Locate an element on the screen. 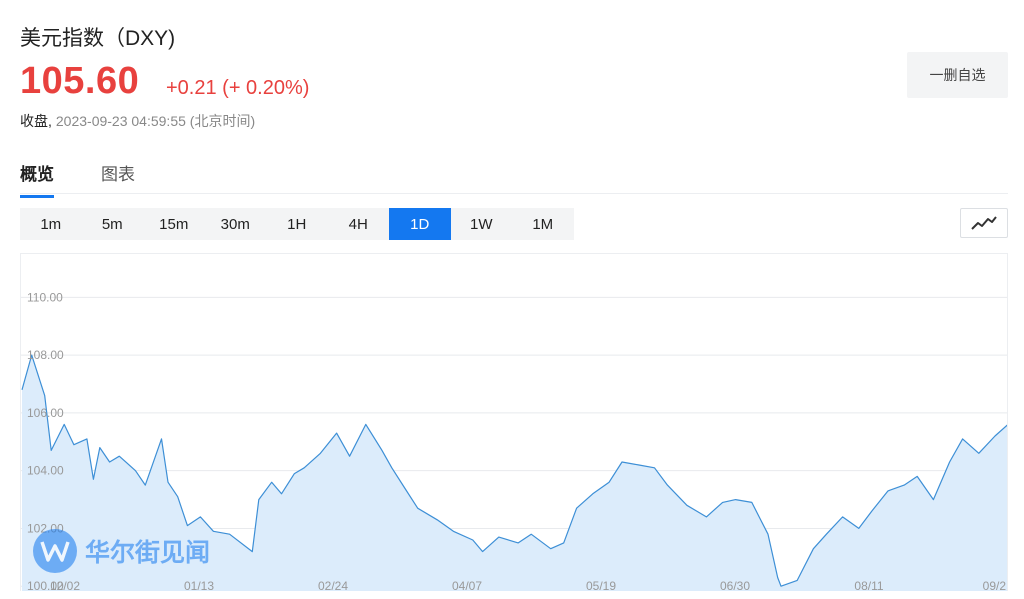 Image resolution: width=1024 pixels, height=599 pixels. period-1h: 1H is located at coordinates (297, 224).